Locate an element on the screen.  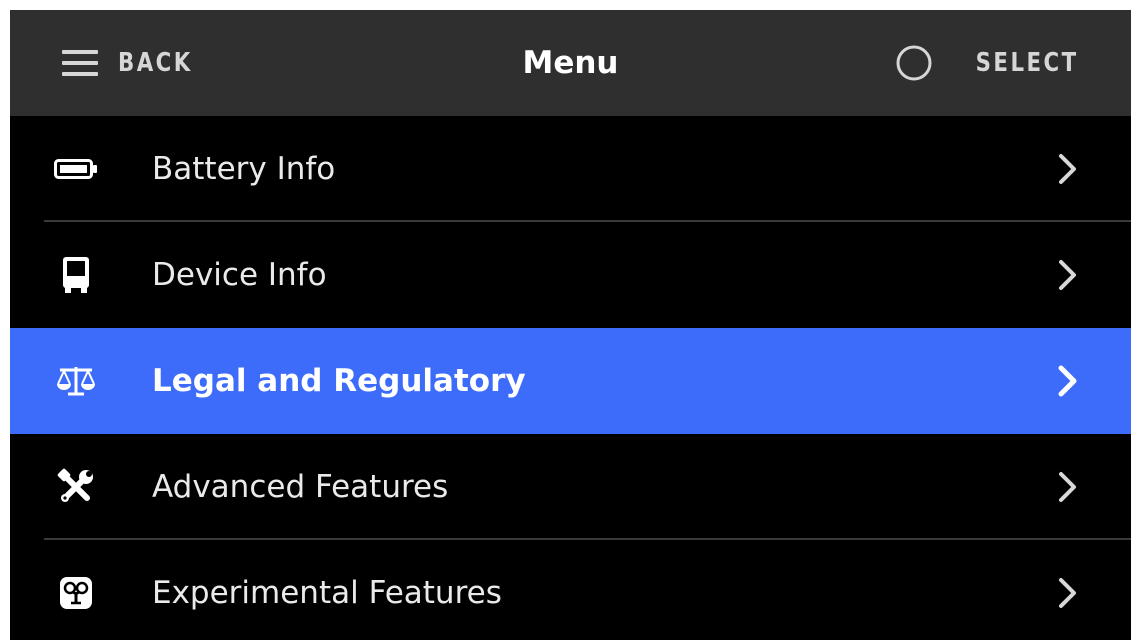
menu-item-label: Advanced Features is located at coordinates (300, 487).